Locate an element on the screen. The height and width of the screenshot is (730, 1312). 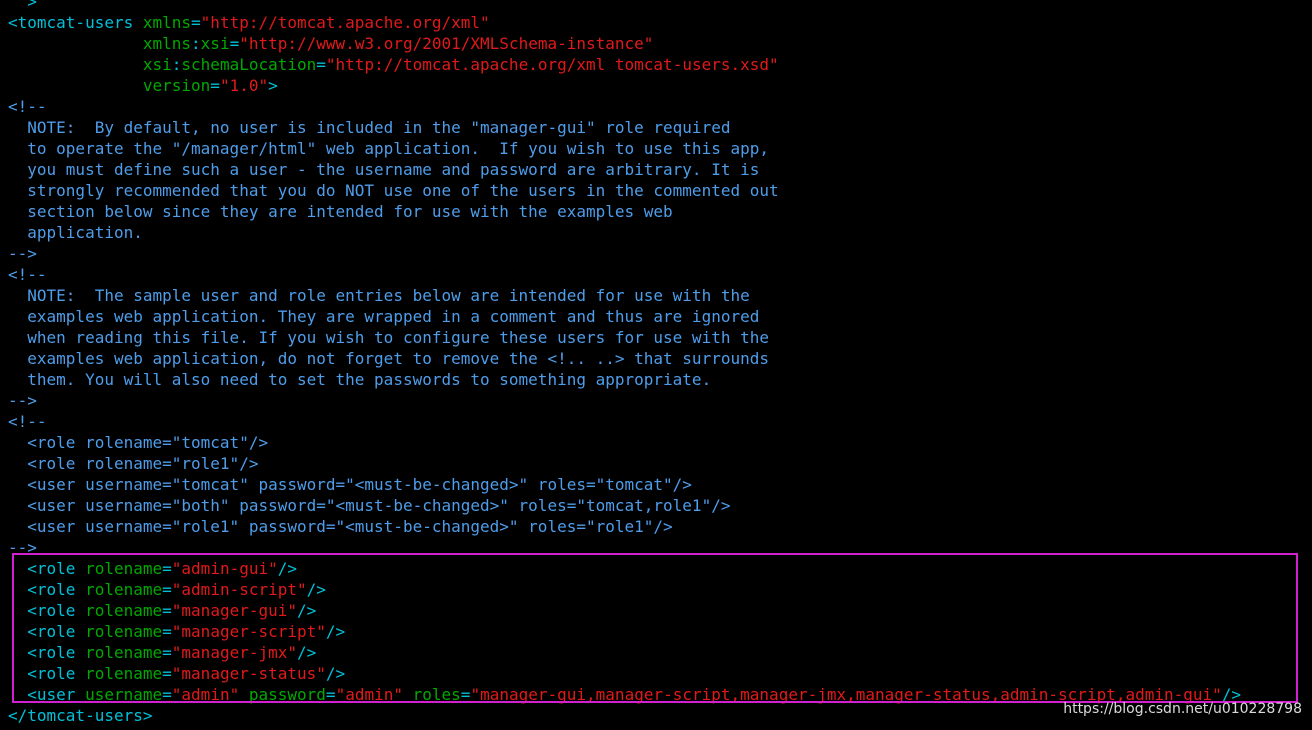
code-line: > is located at coordinates (22, 6).